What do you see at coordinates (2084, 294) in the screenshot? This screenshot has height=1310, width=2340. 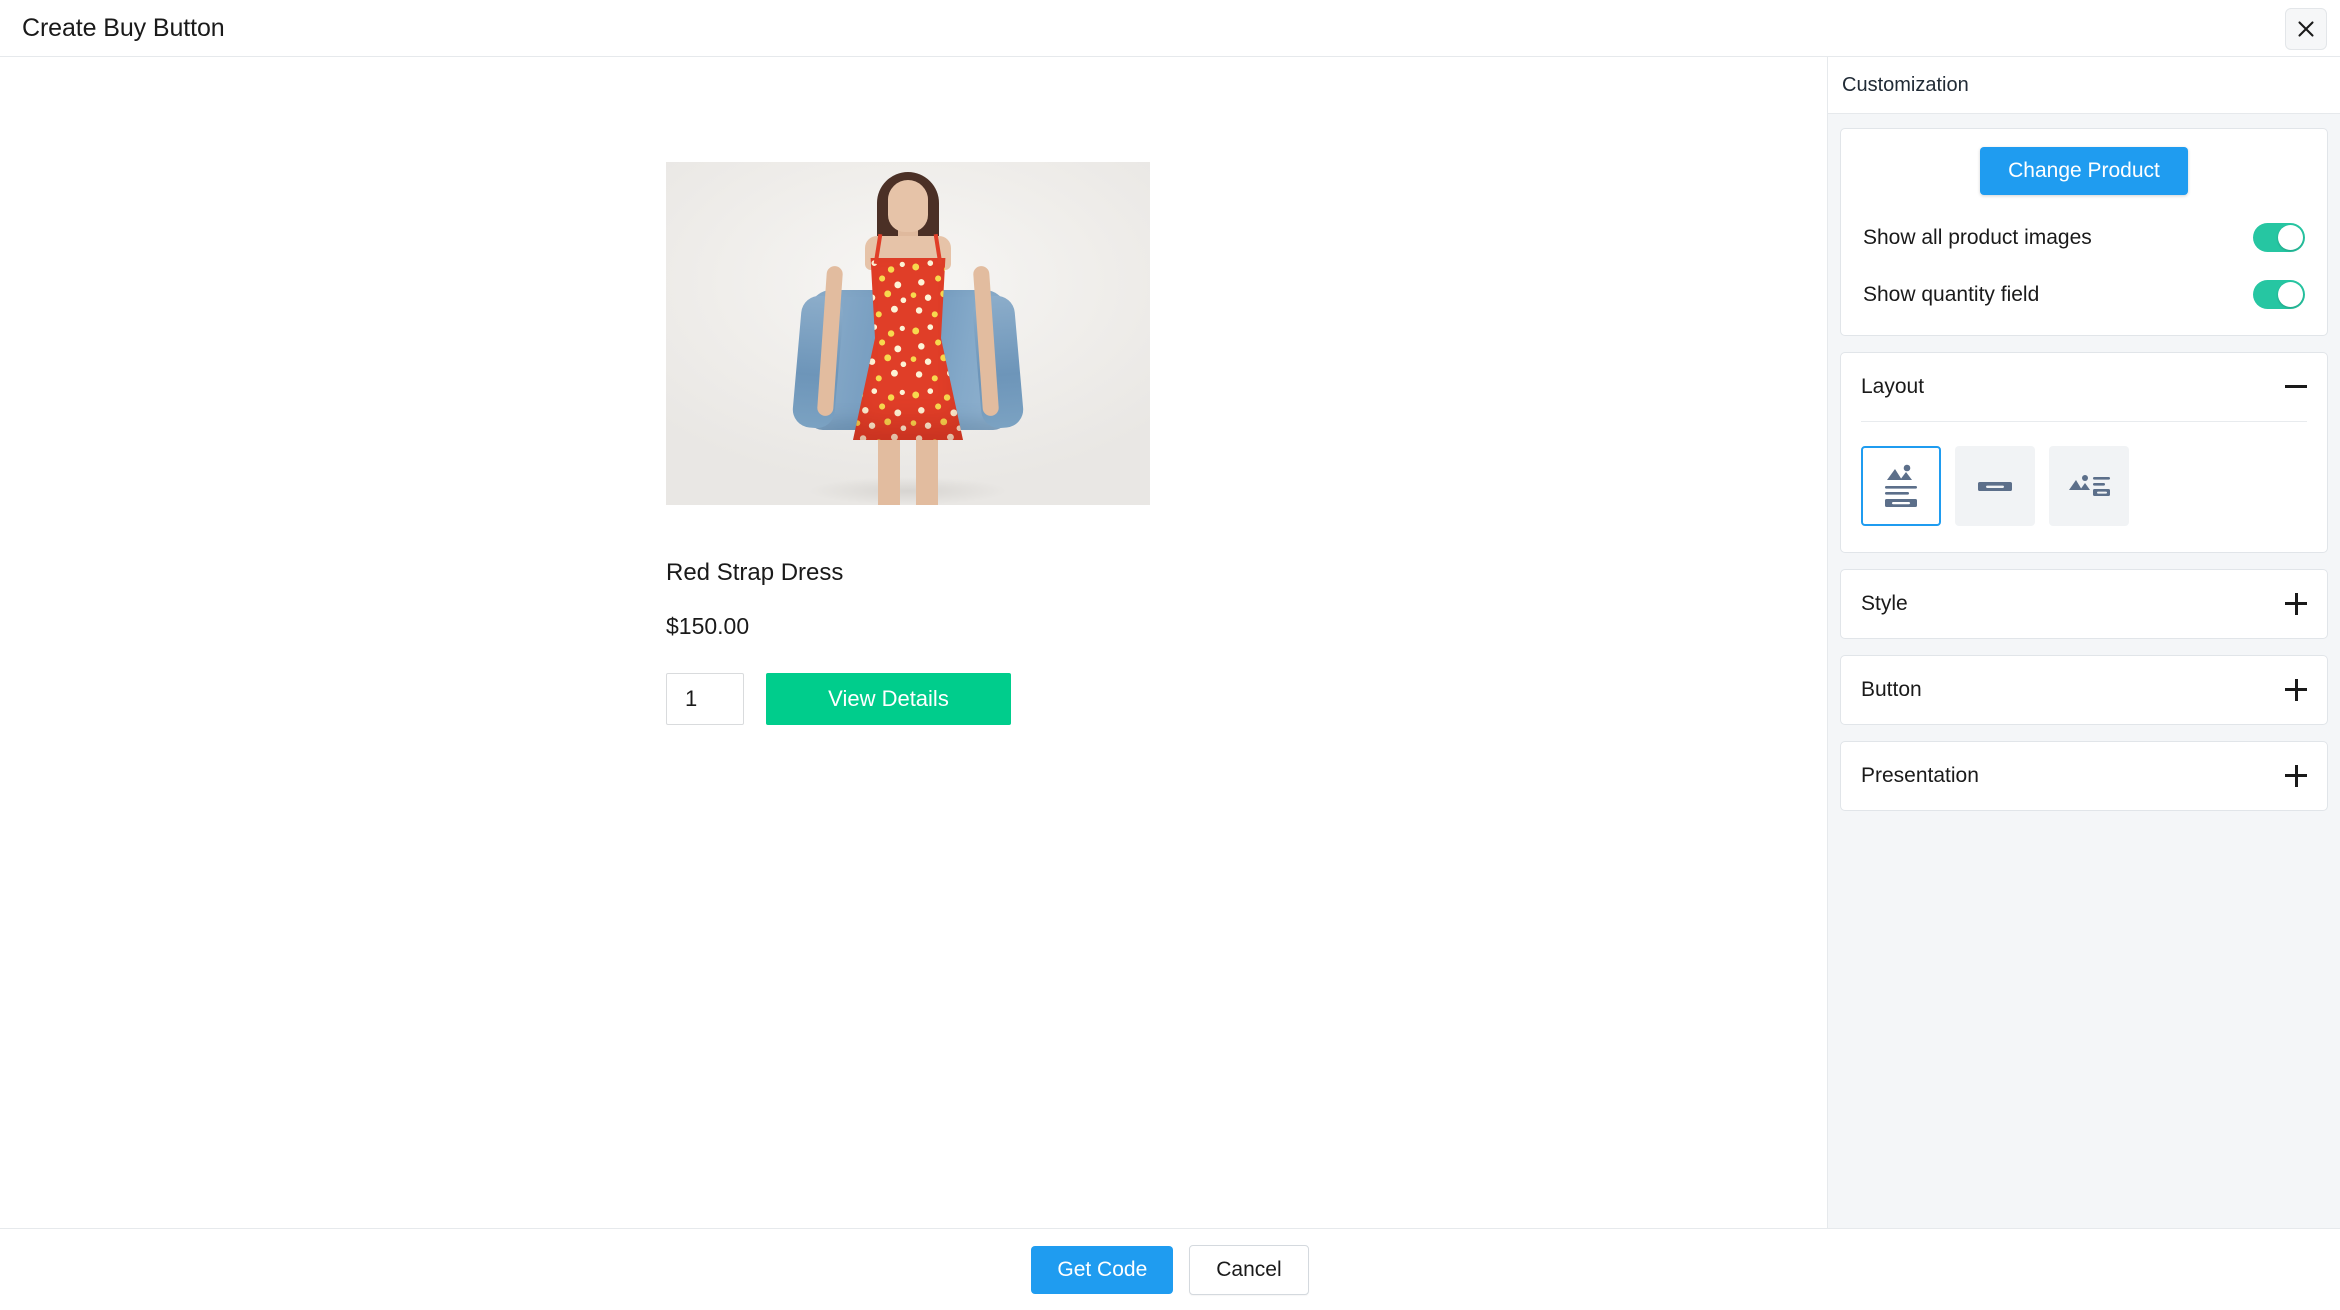 I see `setting-row-show-quantity-field: Show quantity field` at bounding box center [2084, 294].